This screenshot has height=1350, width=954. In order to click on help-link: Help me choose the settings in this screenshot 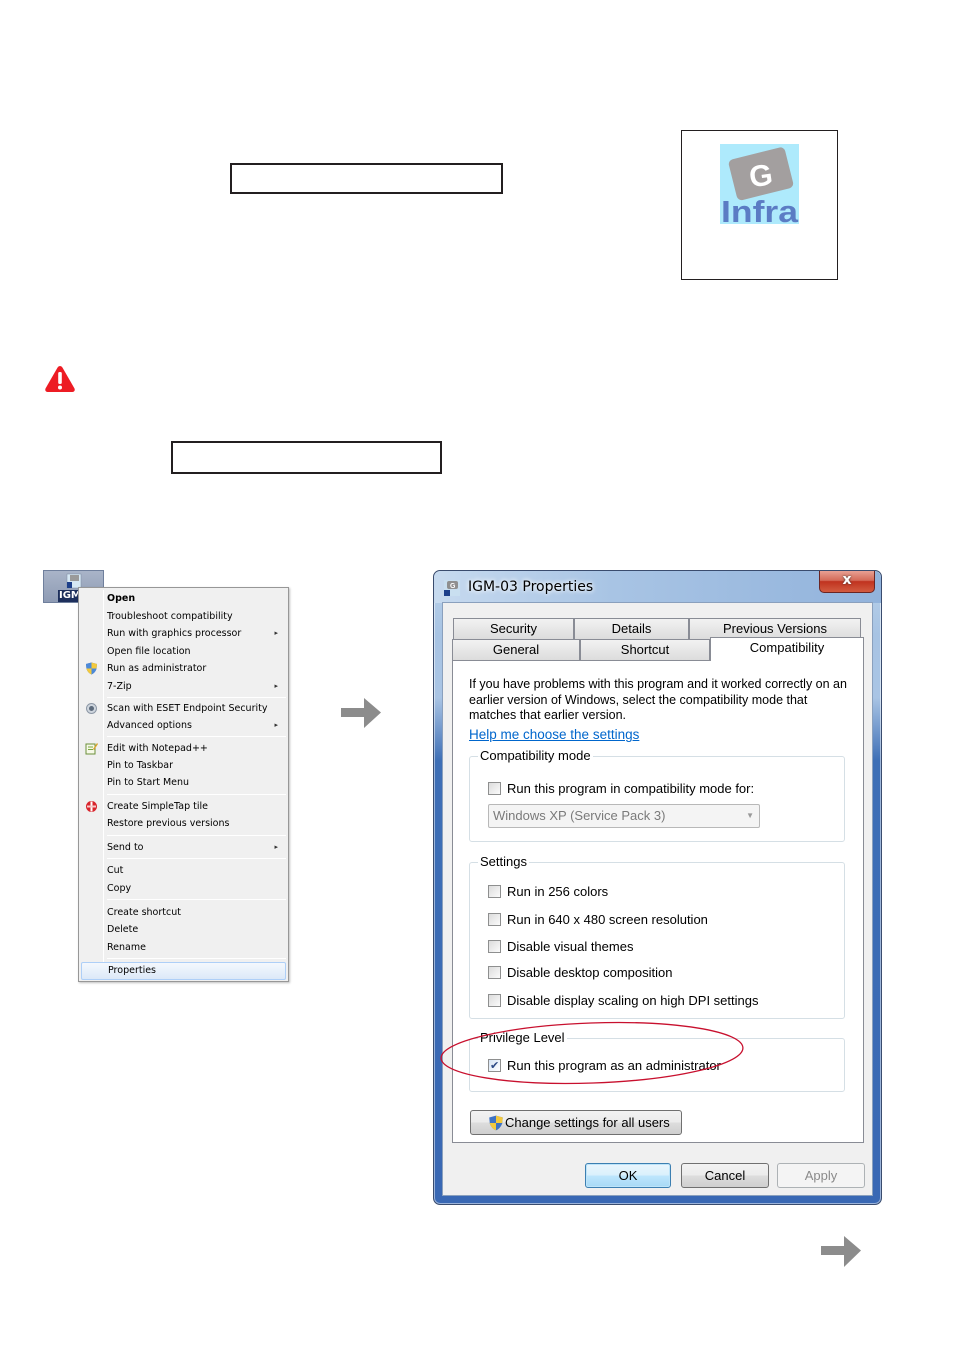, I will do `click(554, 734)`.